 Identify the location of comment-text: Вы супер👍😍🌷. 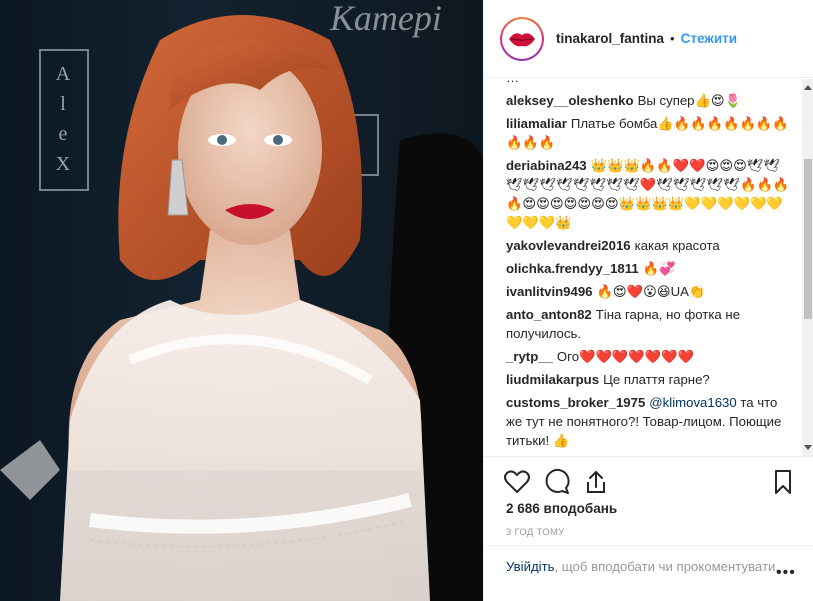
(689, 100).